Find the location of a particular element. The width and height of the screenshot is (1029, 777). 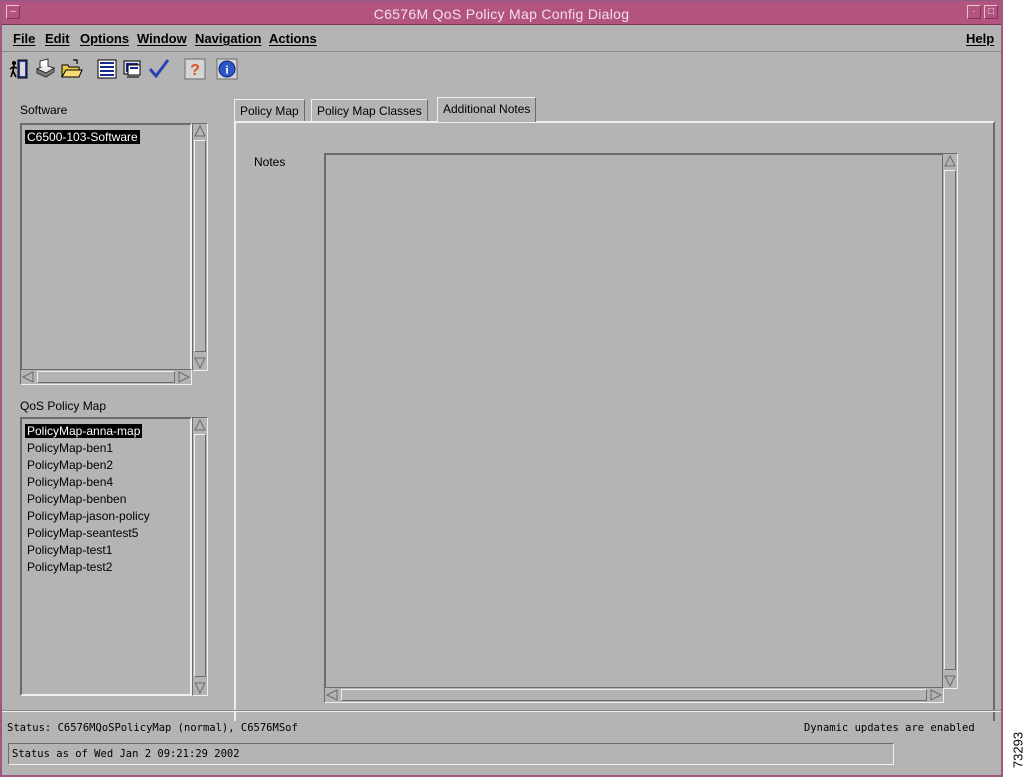

screen-icon is located at coordinates (133, 69).